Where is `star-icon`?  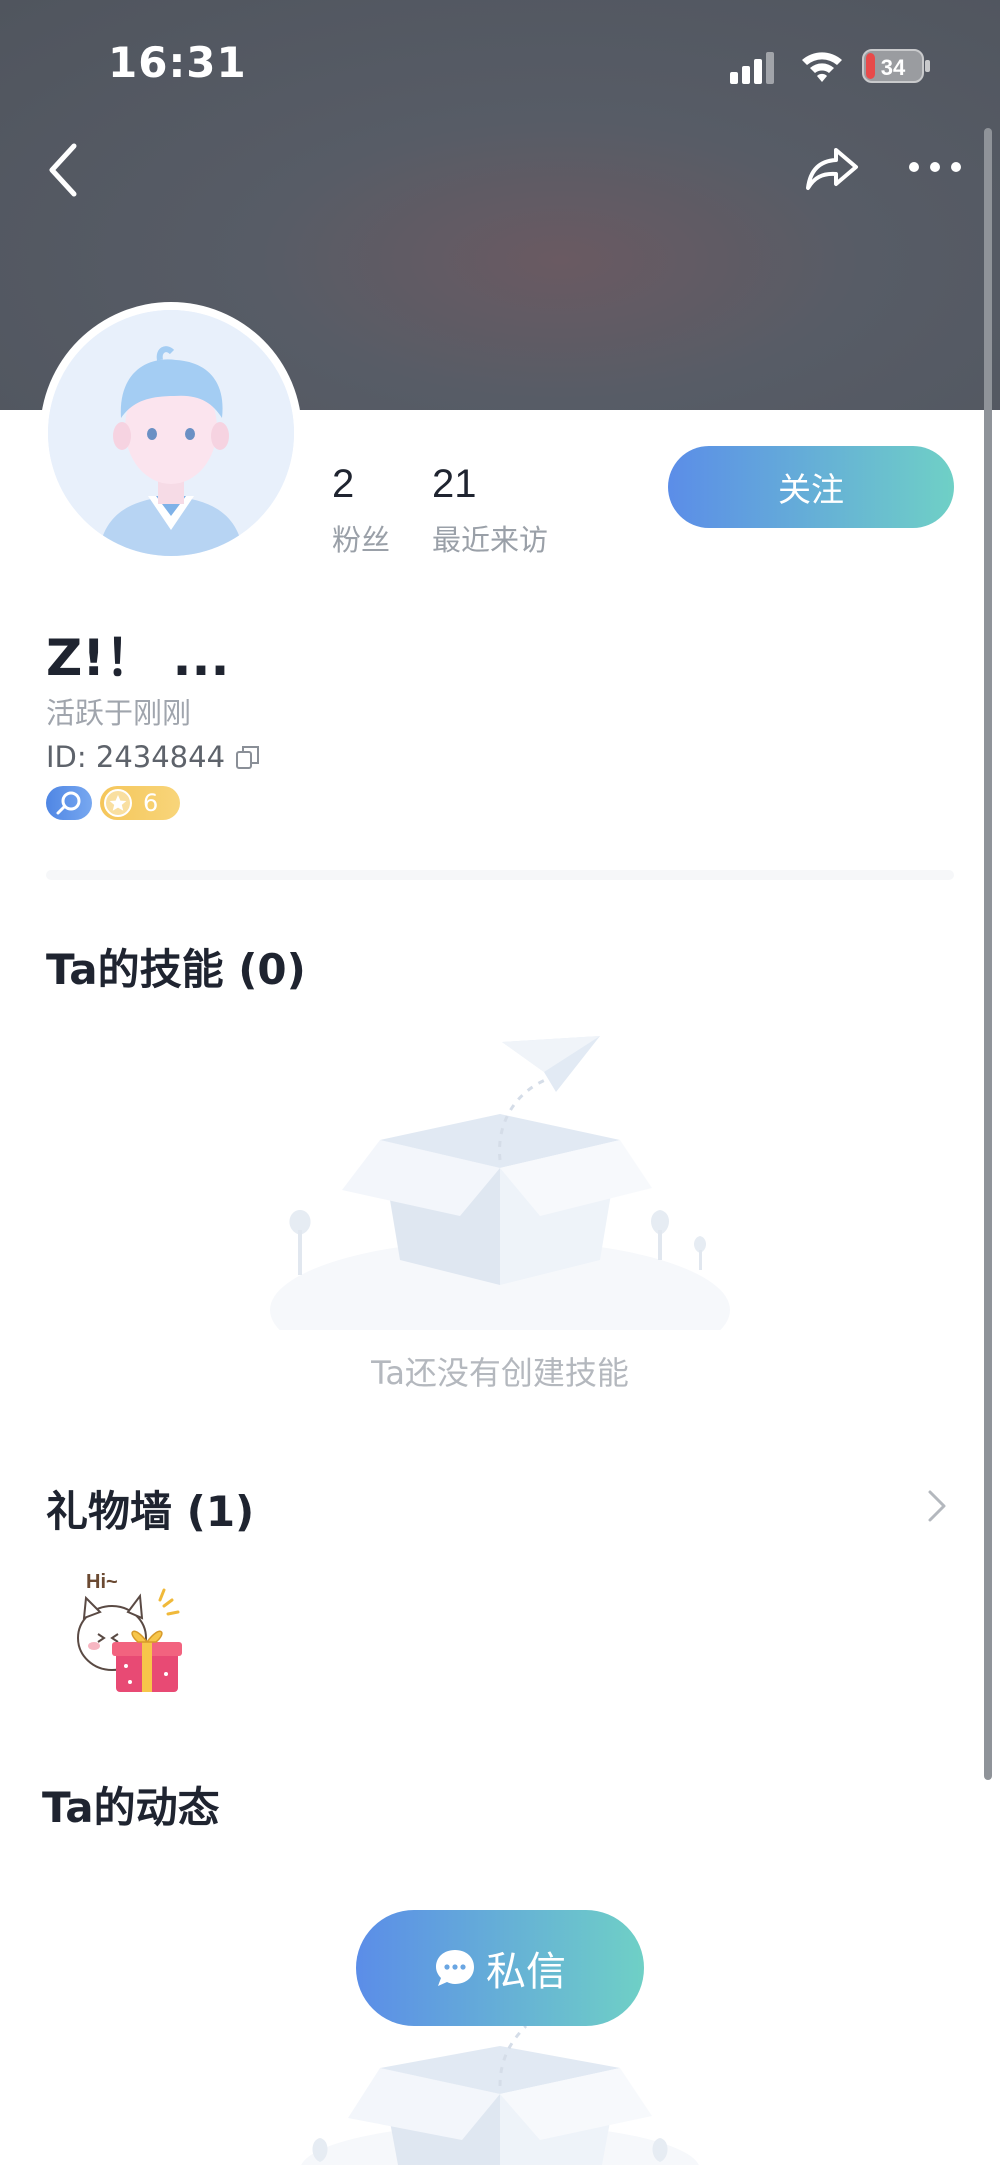
star-icon is located at coordinates (118, 803).